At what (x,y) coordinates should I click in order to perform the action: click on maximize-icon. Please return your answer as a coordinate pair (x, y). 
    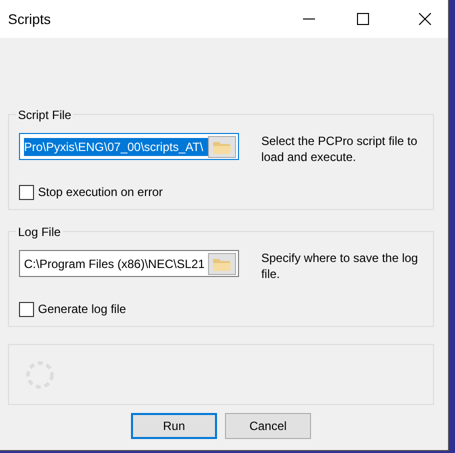
    Looking at the image, I should click on (363, 19).